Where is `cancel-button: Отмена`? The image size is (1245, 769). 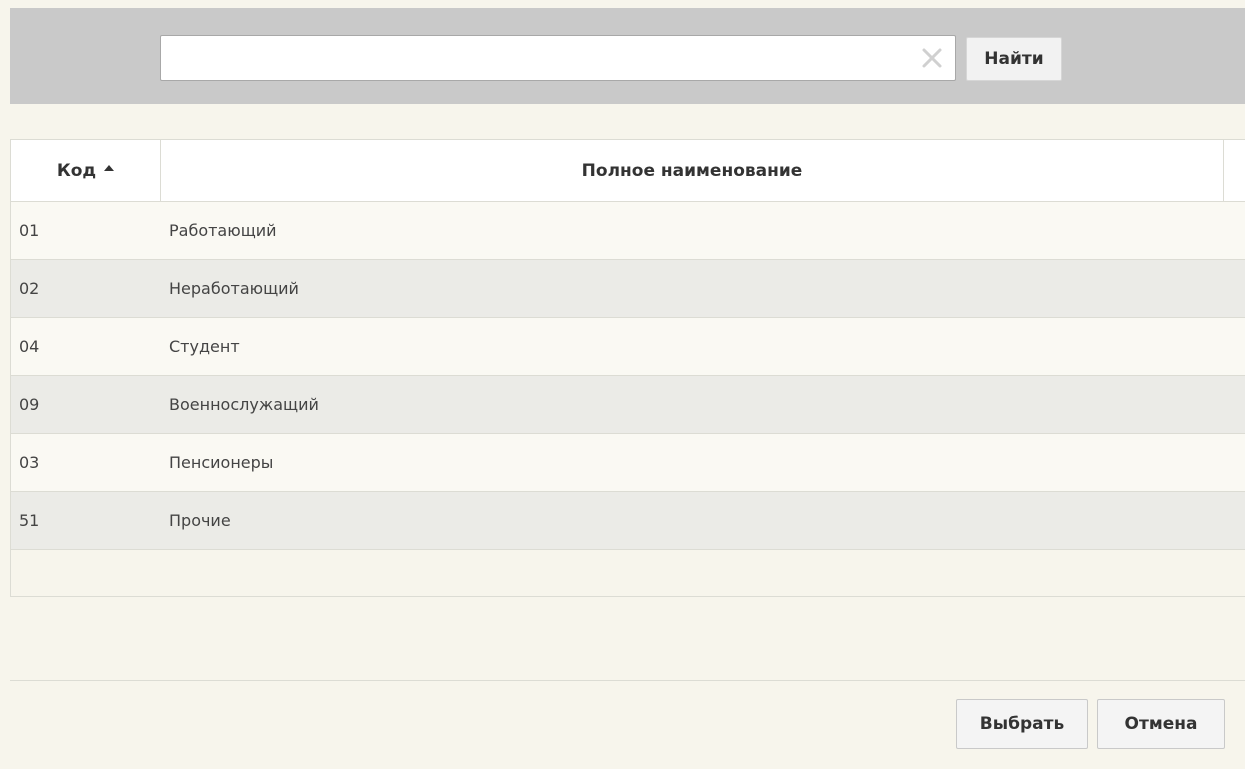 cancel-button: Отмена is located at coordinates (1161, 724).